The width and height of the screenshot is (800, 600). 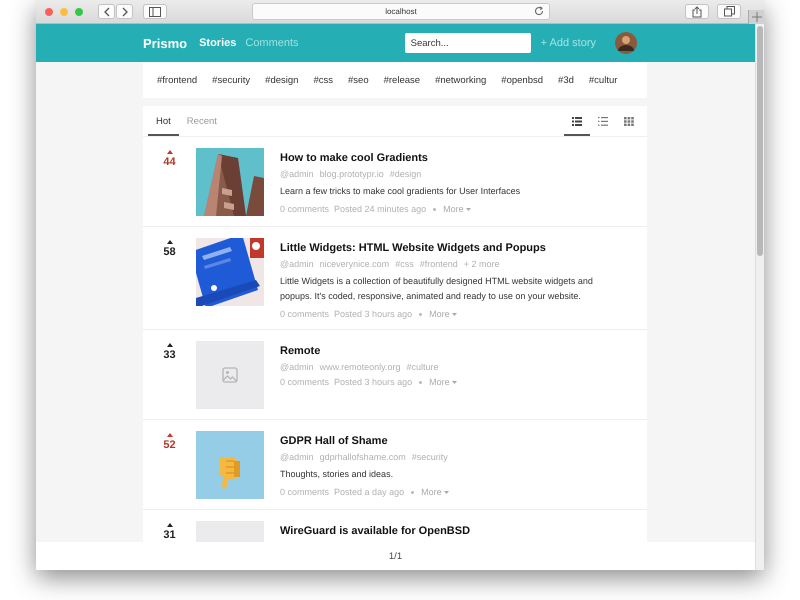 What do you see at coordinates (406, 174) in the screenshot?
I see `meta-link: #design` at bounding box center [406, 174].